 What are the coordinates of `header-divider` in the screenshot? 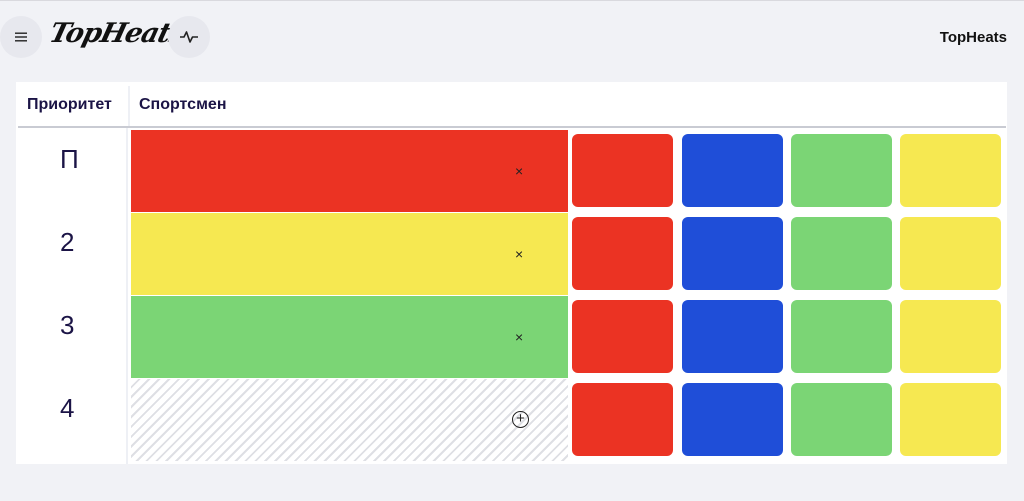 It's located at (512, 127).